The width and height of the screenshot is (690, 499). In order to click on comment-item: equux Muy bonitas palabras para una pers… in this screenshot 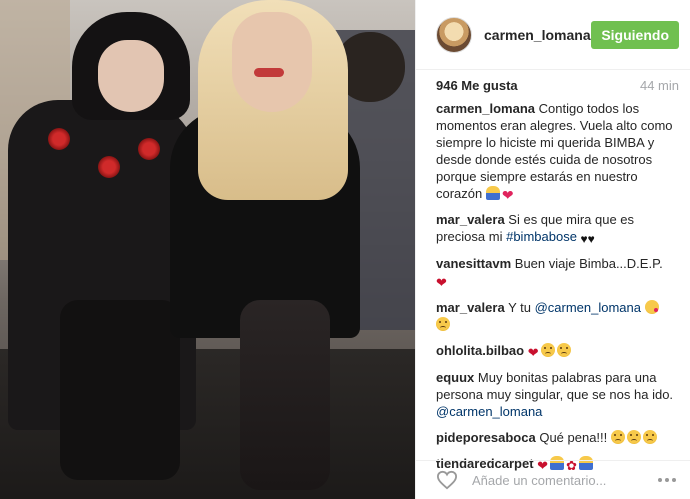, I will do `click(557, 394)`.